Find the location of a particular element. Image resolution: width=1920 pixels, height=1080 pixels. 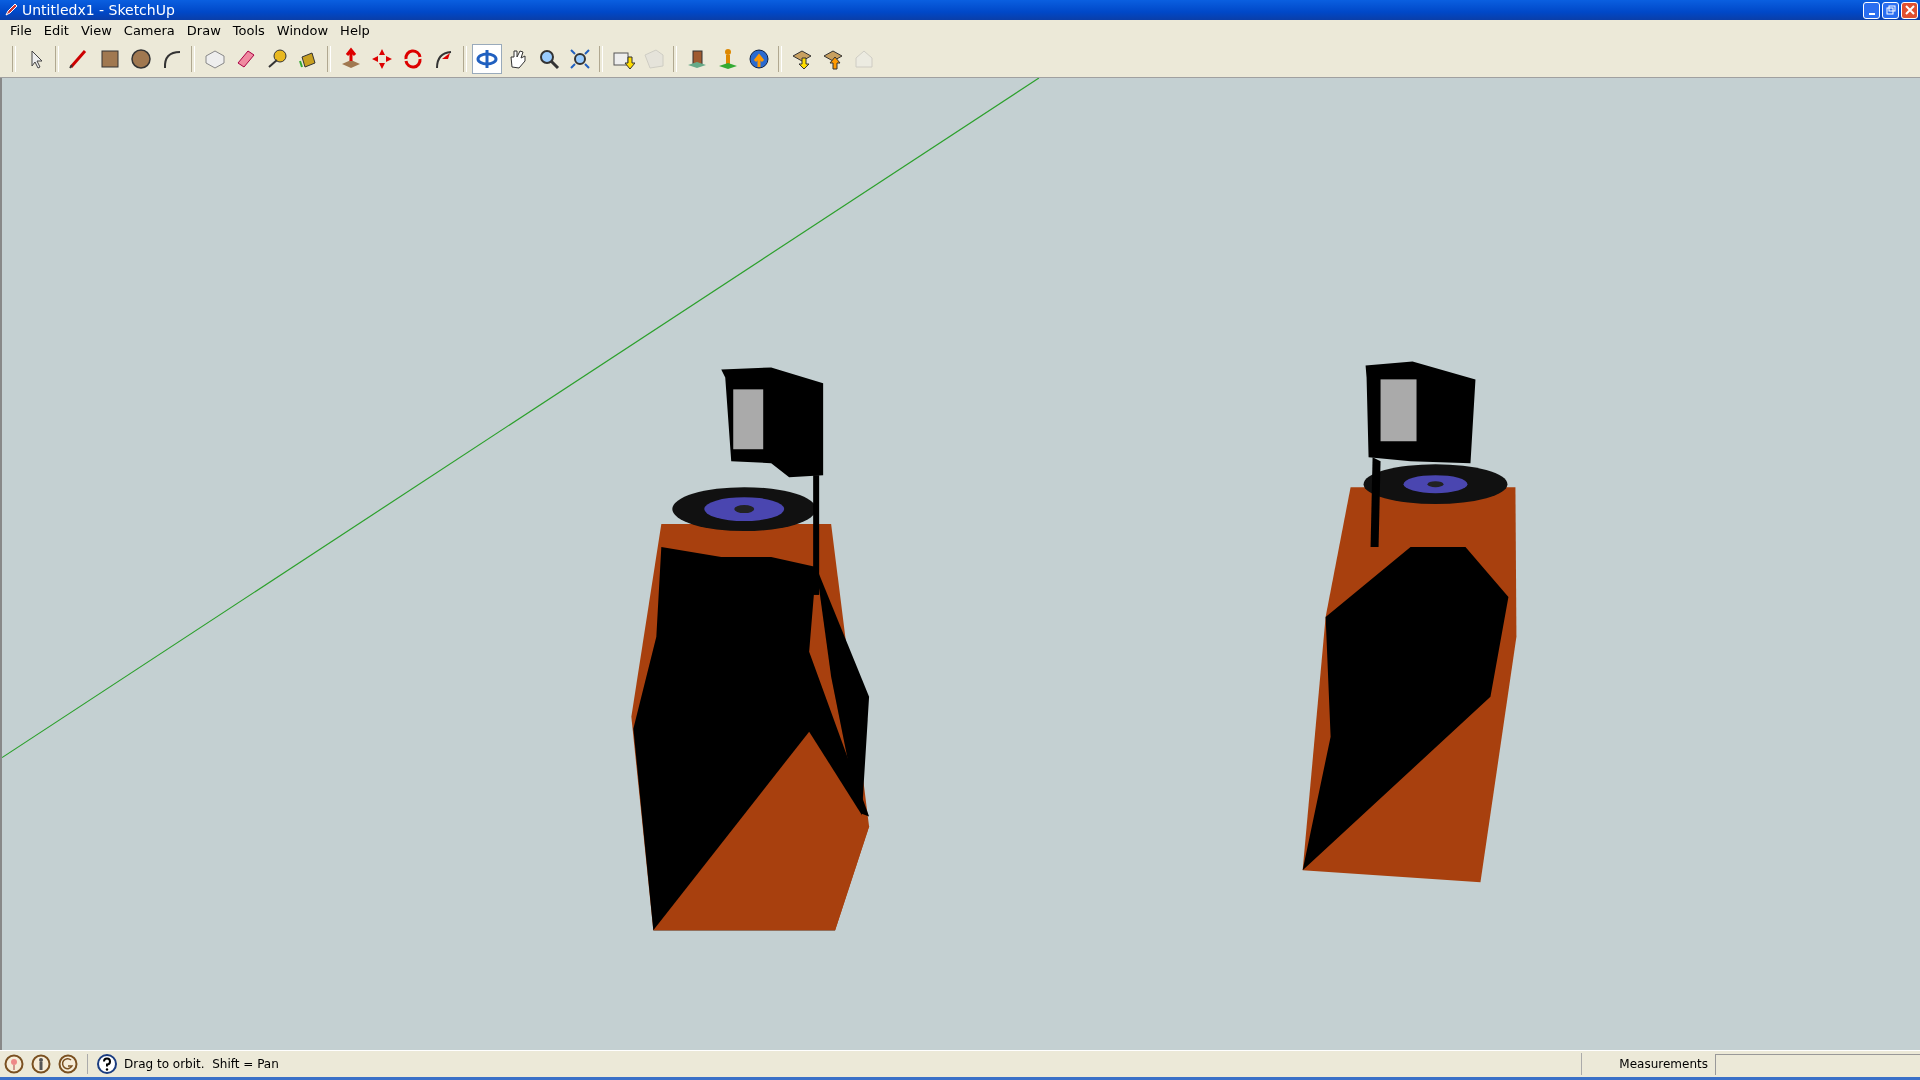

restore-icon is located at coordinates (1890, 10).